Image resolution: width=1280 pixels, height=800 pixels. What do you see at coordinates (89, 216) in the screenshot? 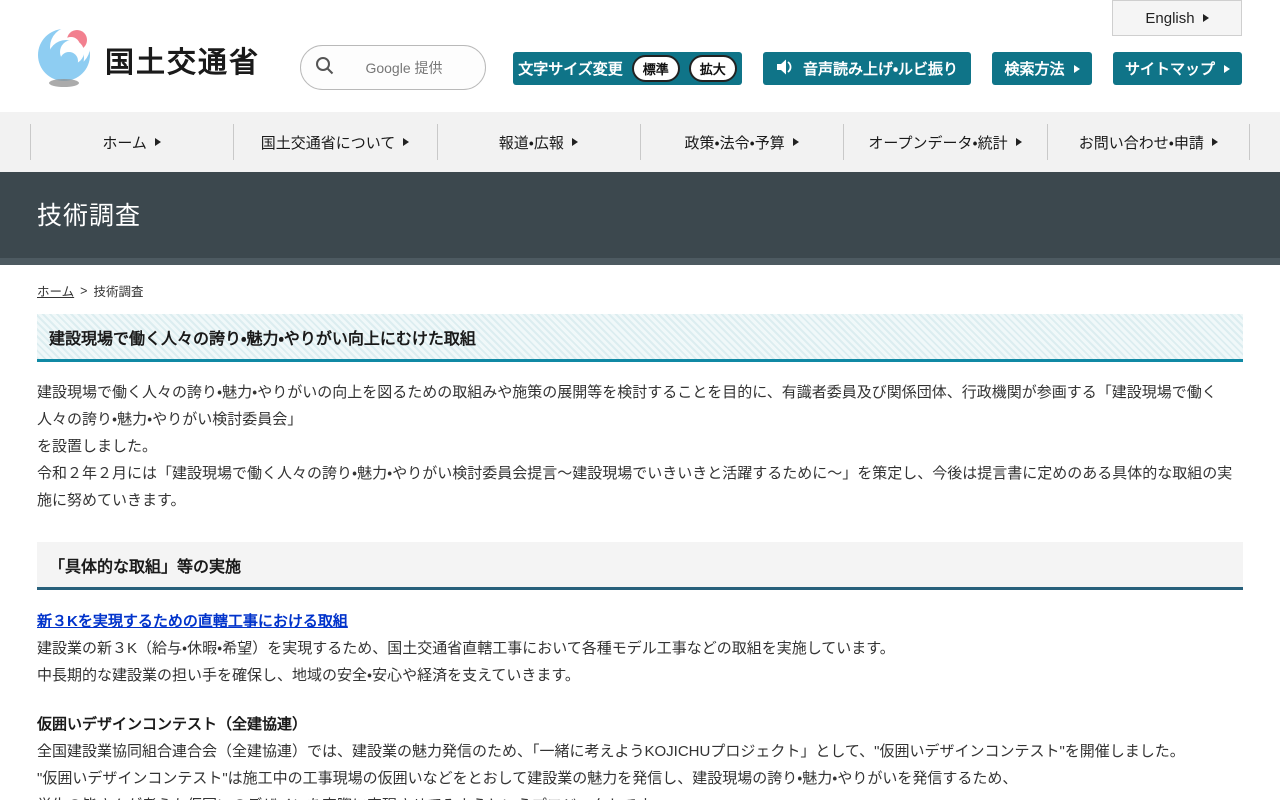
I see `page-title: 技術調査` at bounding box center [89, 216].